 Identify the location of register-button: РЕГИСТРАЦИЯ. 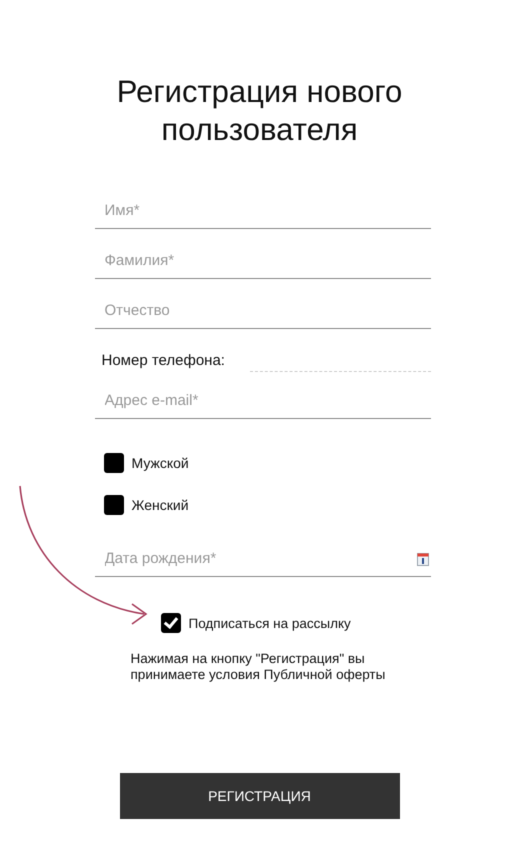
(260, 796).